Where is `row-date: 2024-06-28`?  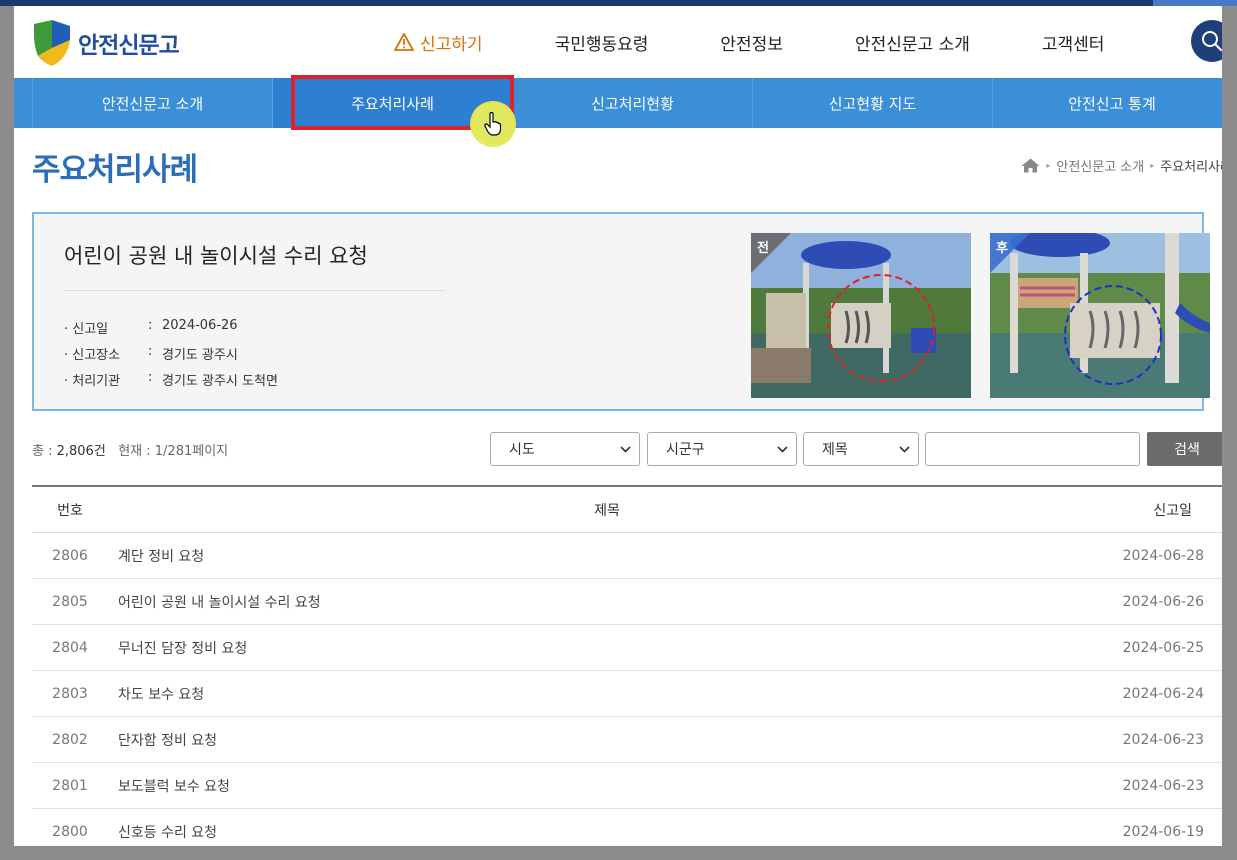 row-date: 2024-06-28 is located at coordinates (1163, 555).